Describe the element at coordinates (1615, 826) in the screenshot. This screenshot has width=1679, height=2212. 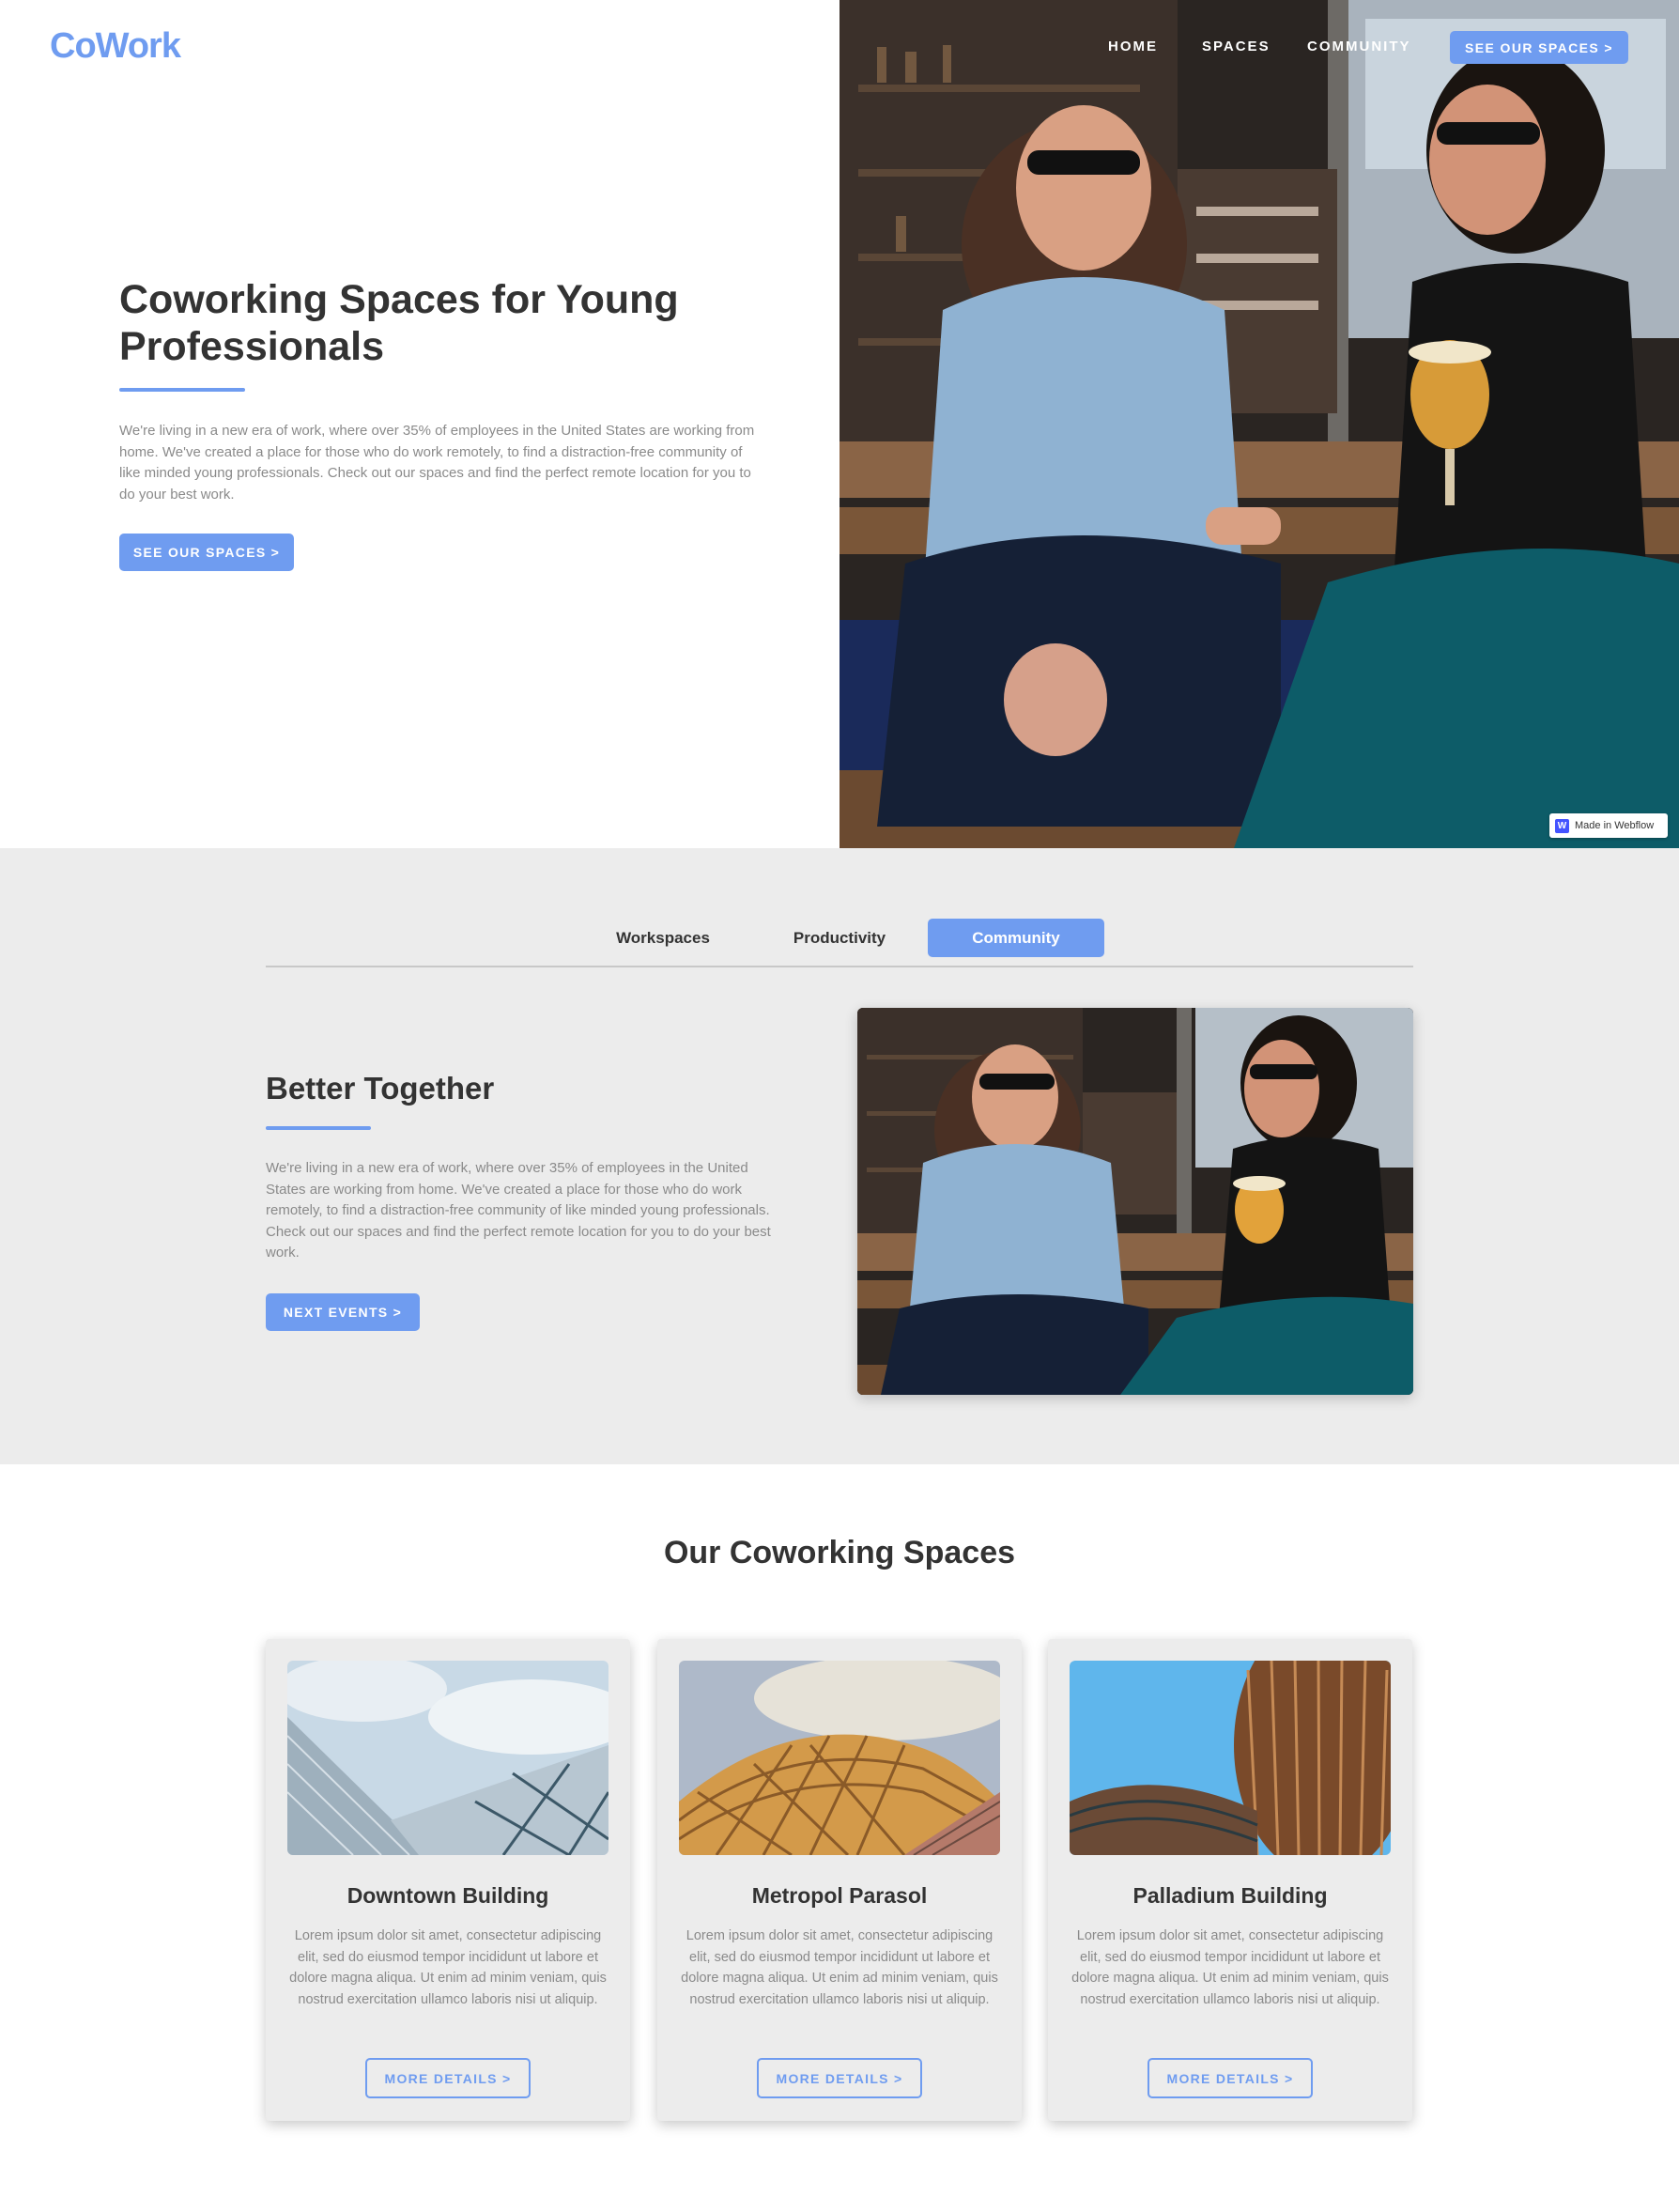
I see `webflow-badge-label: Made in Webflow` at that location.